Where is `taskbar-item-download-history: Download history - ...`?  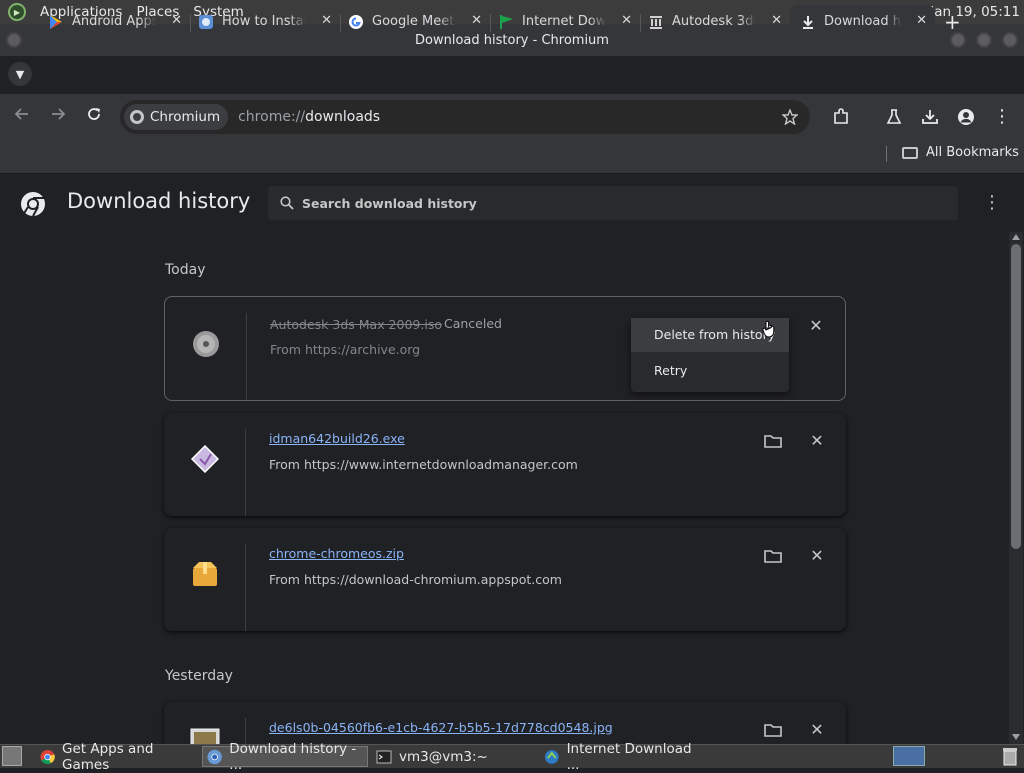 taskbar-item-download-history: Download history - ... is located at coordinates (285, 757).